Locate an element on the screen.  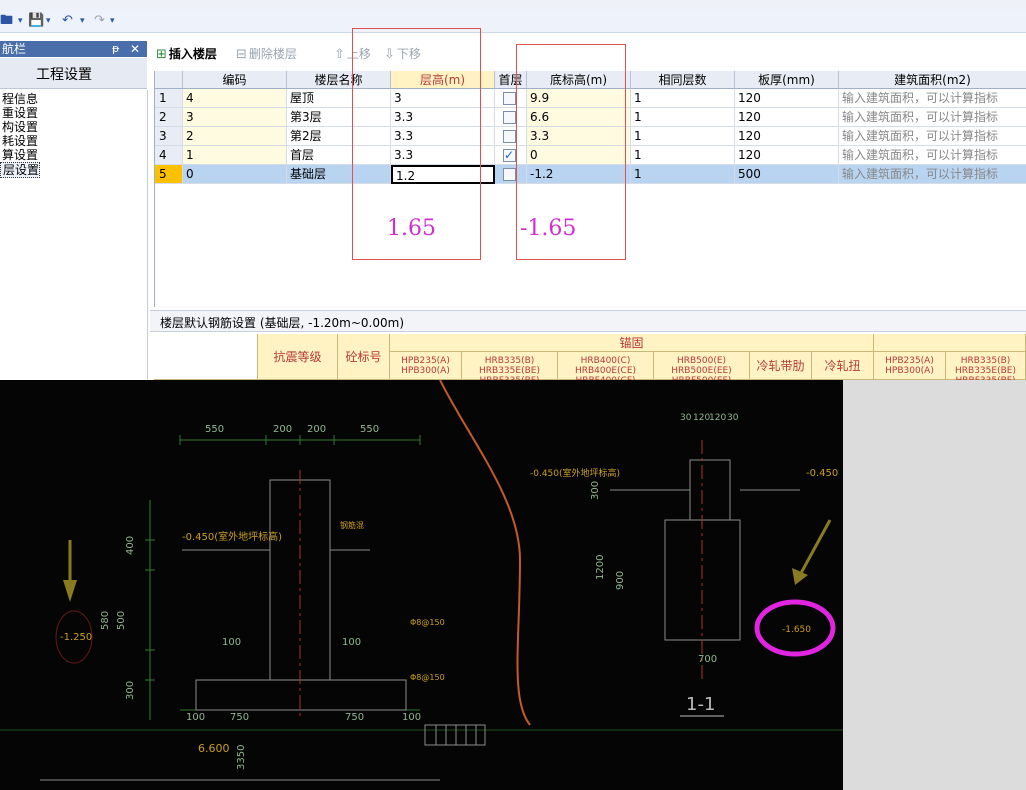
rebar-settings-title: 楼层默认钢筋设置 (基础层, -1.20m~0.00m) is located at coordinates (282, 323).